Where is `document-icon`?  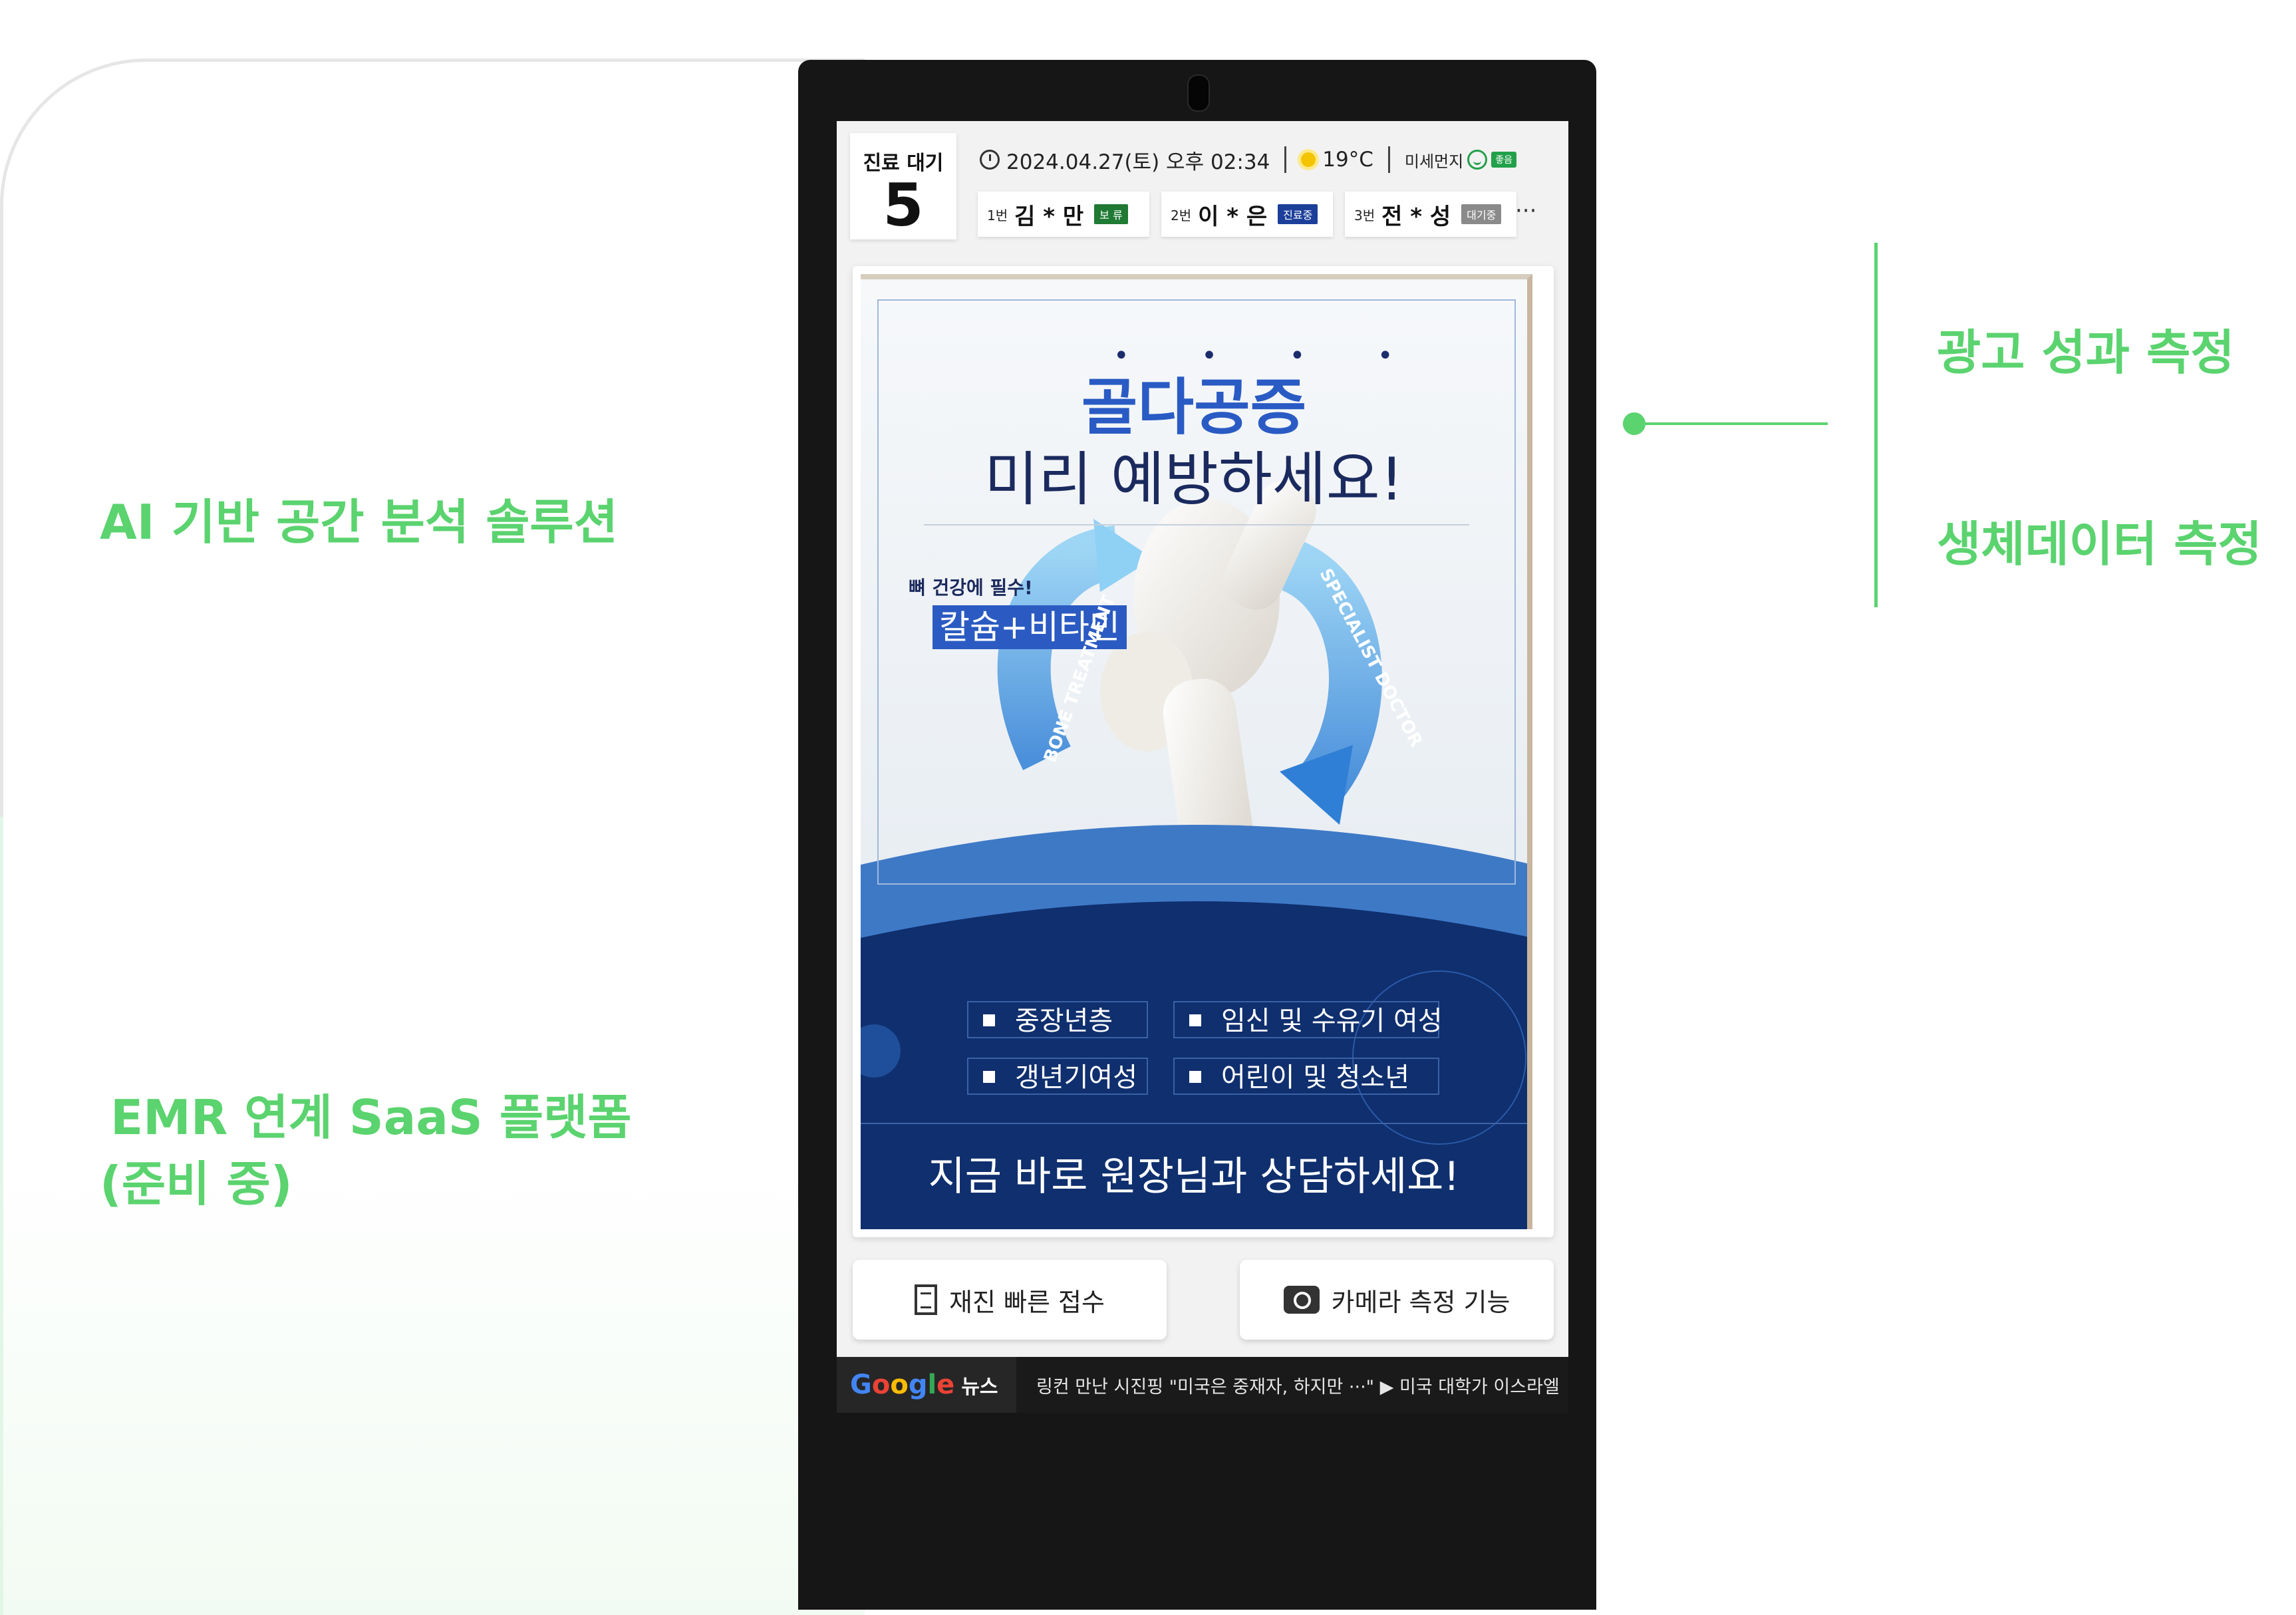
document-icon is located at coordinates (926, 1299).